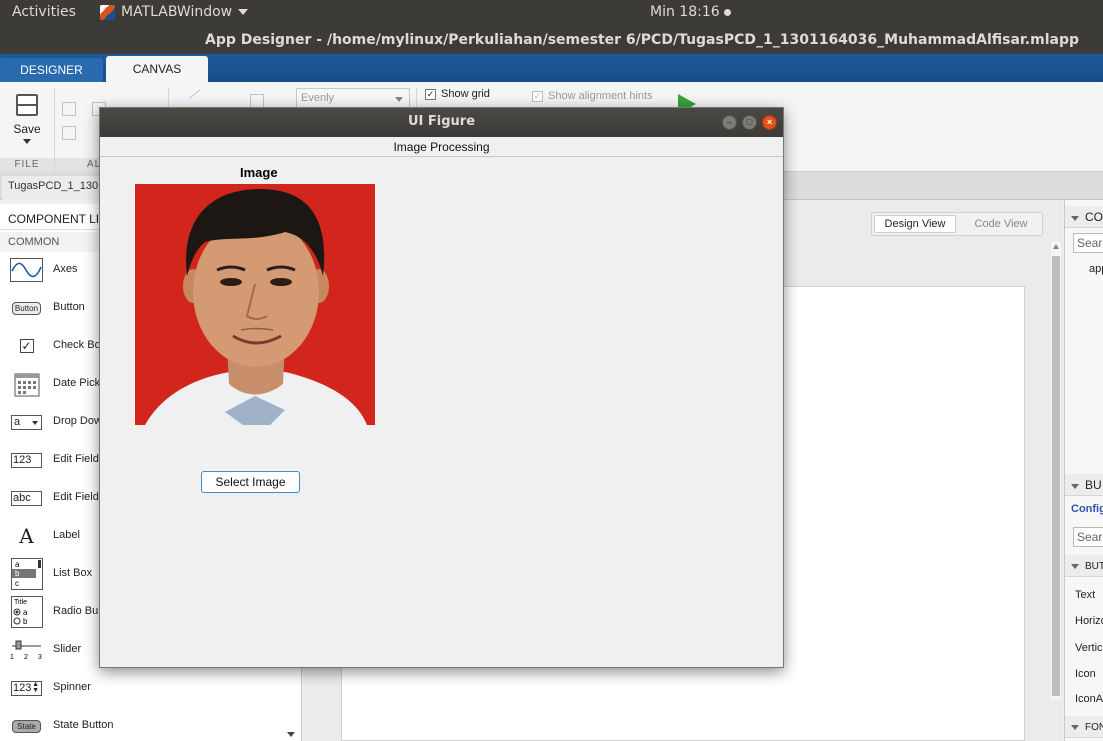  Describe the element at coordinates (26, 346) in the screenshot. I see `checkbox-icon-mark: ✓` at that location.